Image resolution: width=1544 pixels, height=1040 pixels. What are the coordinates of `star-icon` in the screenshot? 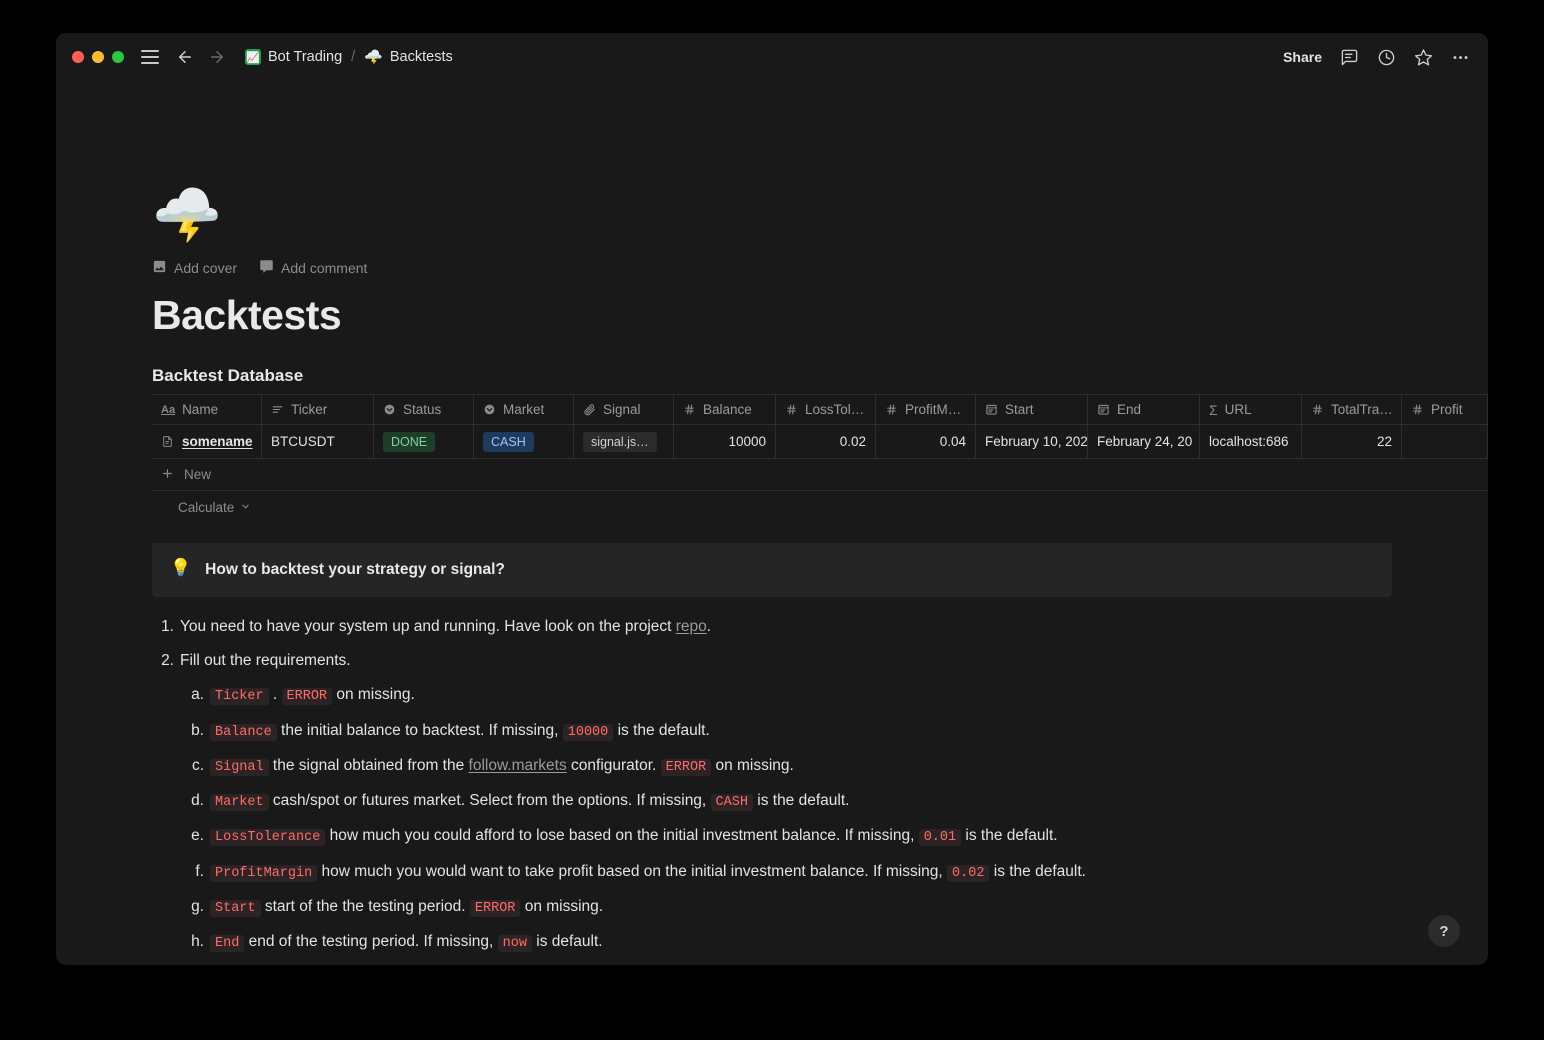 It's located at (1423, 57).